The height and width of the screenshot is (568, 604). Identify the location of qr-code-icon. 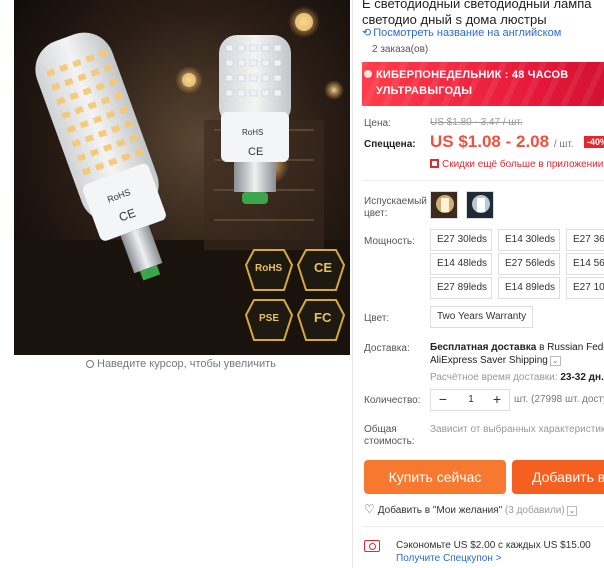
(434, 163).